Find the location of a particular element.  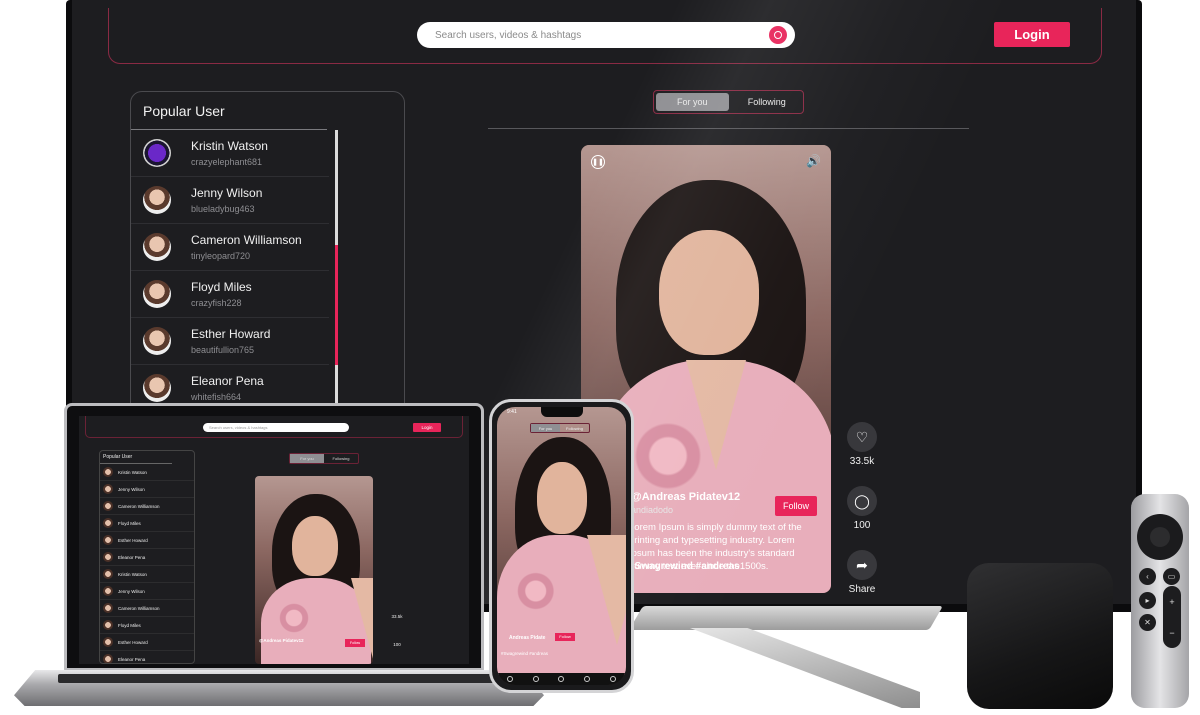

volume-rocker: + − is located at coordinates (1172, 617).